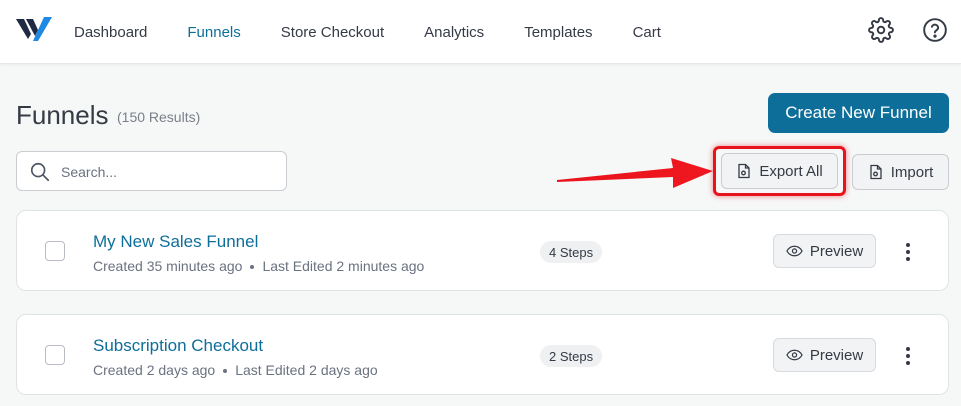 The image size is (961, 406). I want to click on funnel-title: My New Sales Funnel, so click(175, 242).